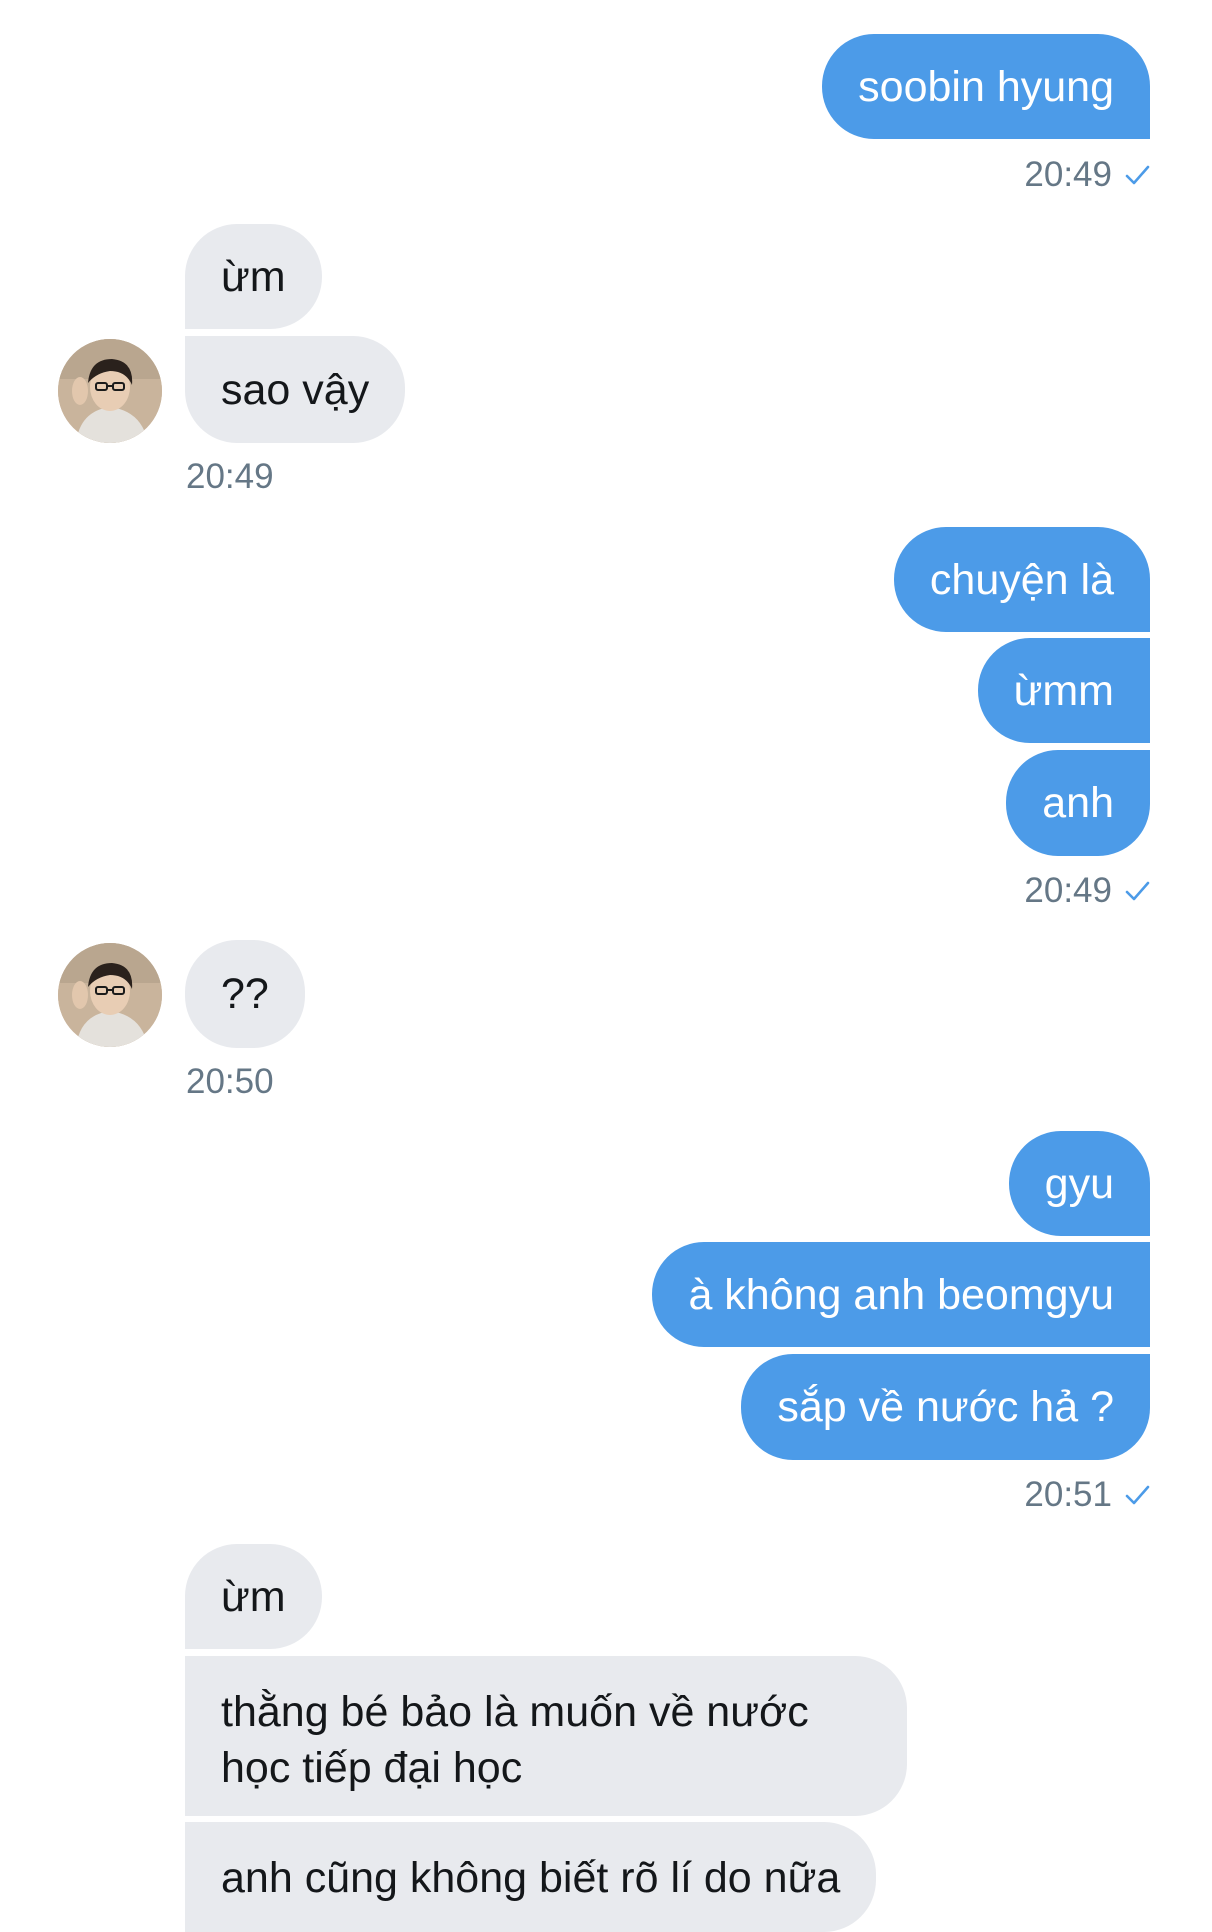  What do you see at coordinates (295, 389) in the screenshot?
I see `incoming-message: sao vậy` at bounding box center [295, 389].